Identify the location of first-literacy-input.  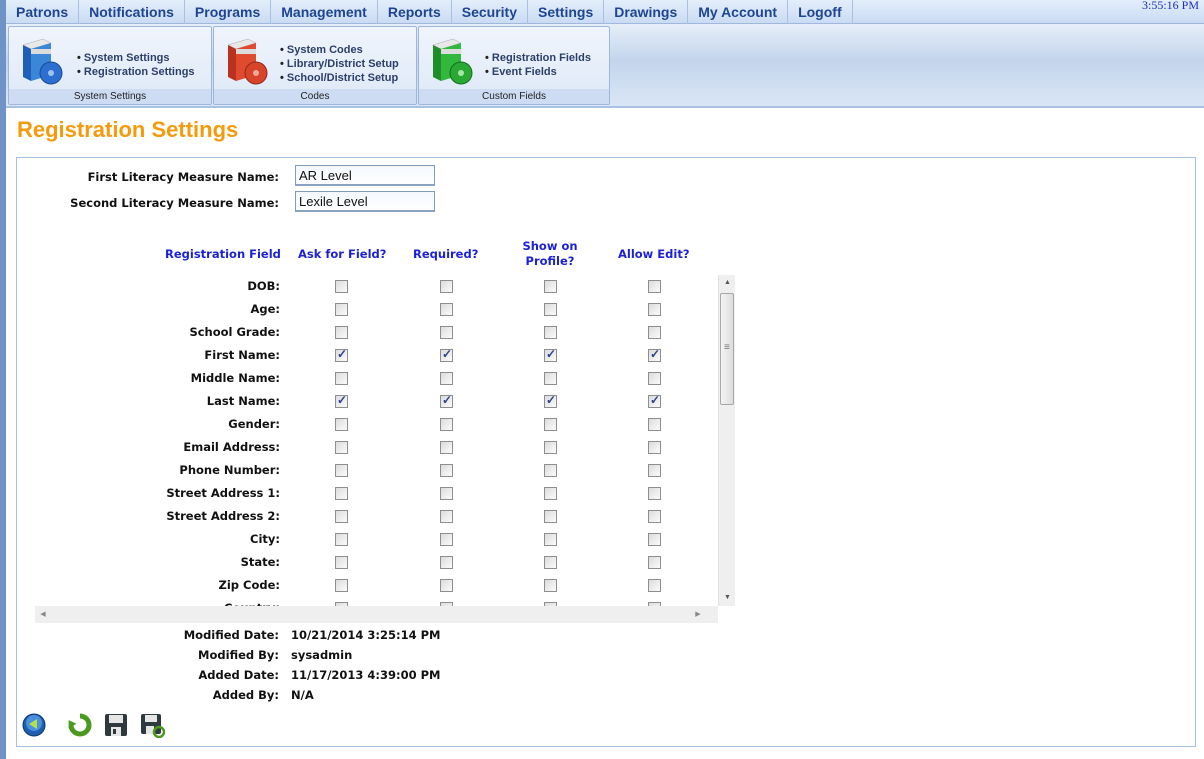
(365, 175).